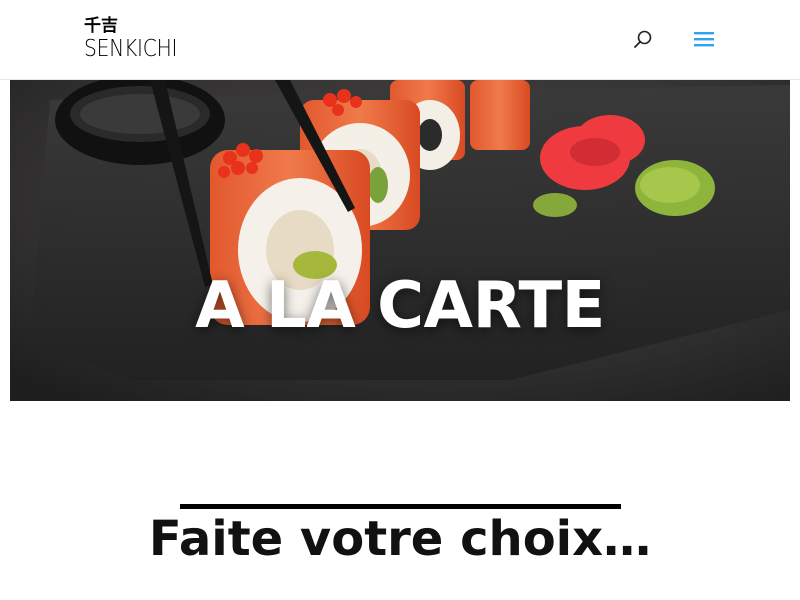 This screenshot has height=600, width=800. Describe the element at coordinates (400, 40) in the screenshot. I see `site-header: 千吉 SENKICHI` at that location.